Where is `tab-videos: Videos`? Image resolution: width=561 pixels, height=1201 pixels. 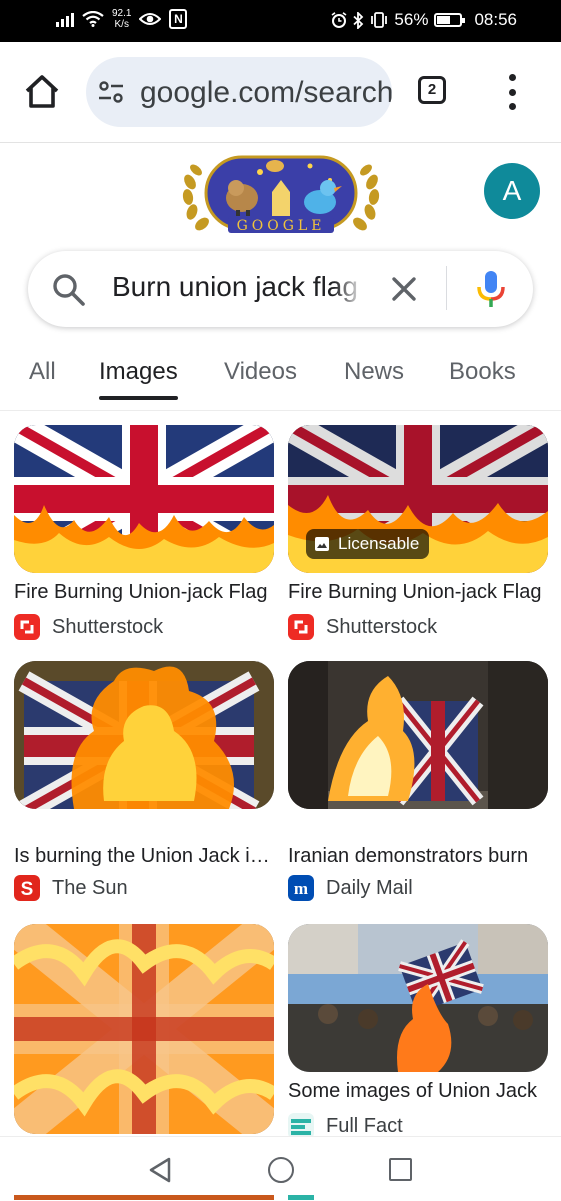 tab-videos: Videos is located at coordinates (260, 372).